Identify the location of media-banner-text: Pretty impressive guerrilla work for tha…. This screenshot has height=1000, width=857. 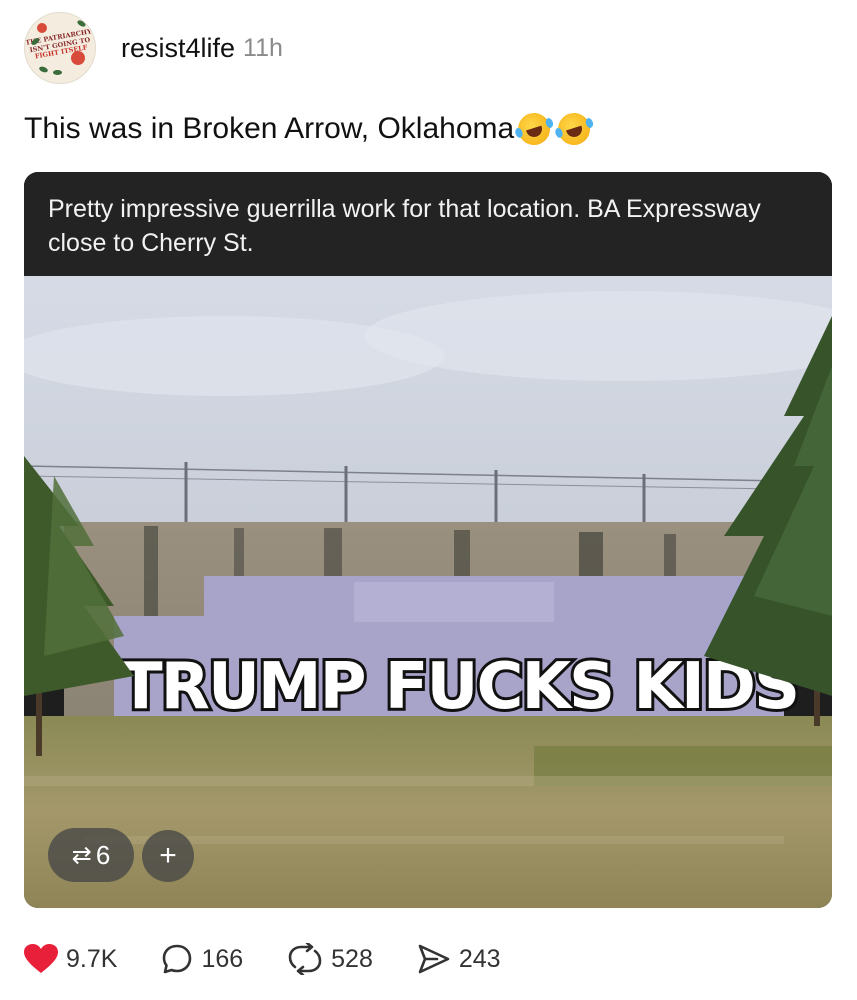
(428, 224).